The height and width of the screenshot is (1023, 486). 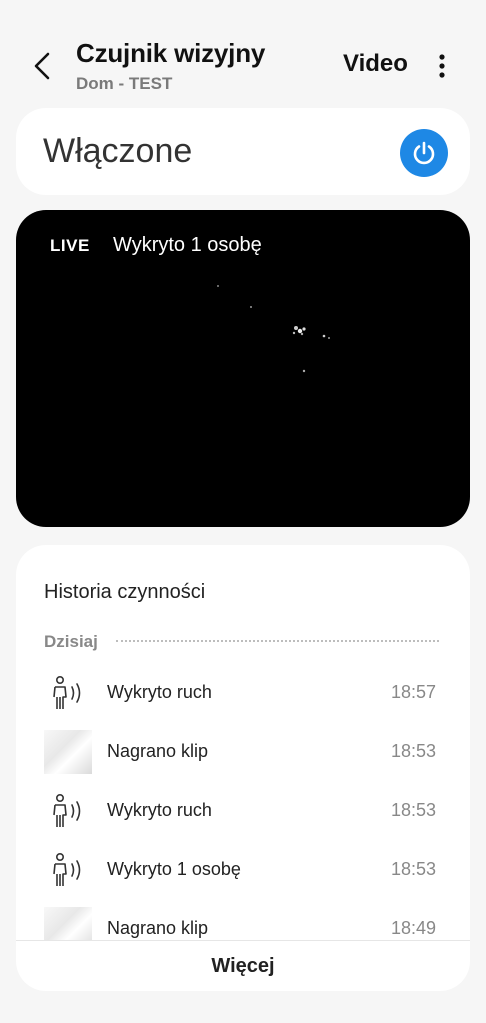 I want to click on power-status-card: Włączone, so click(x=243, y=151).